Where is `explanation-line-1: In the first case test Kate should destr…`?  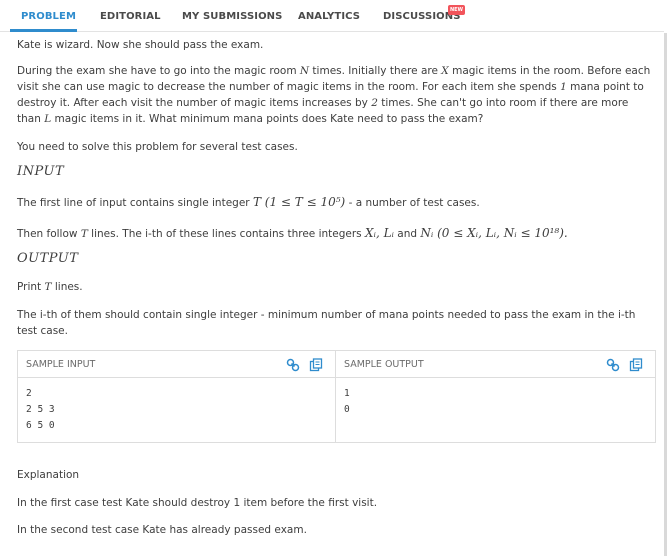
explanation-line-1: In the first case test Kate should destr… is located at coordinates (197, 503).